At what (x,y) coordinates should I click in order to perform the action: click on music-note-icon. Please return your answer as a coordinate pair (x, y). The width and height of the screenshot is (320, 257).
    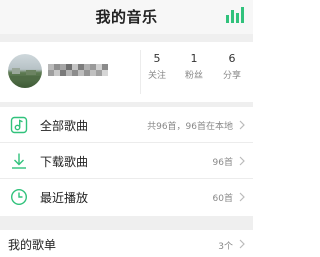
    Looking at the image, I should click on (19, 125).